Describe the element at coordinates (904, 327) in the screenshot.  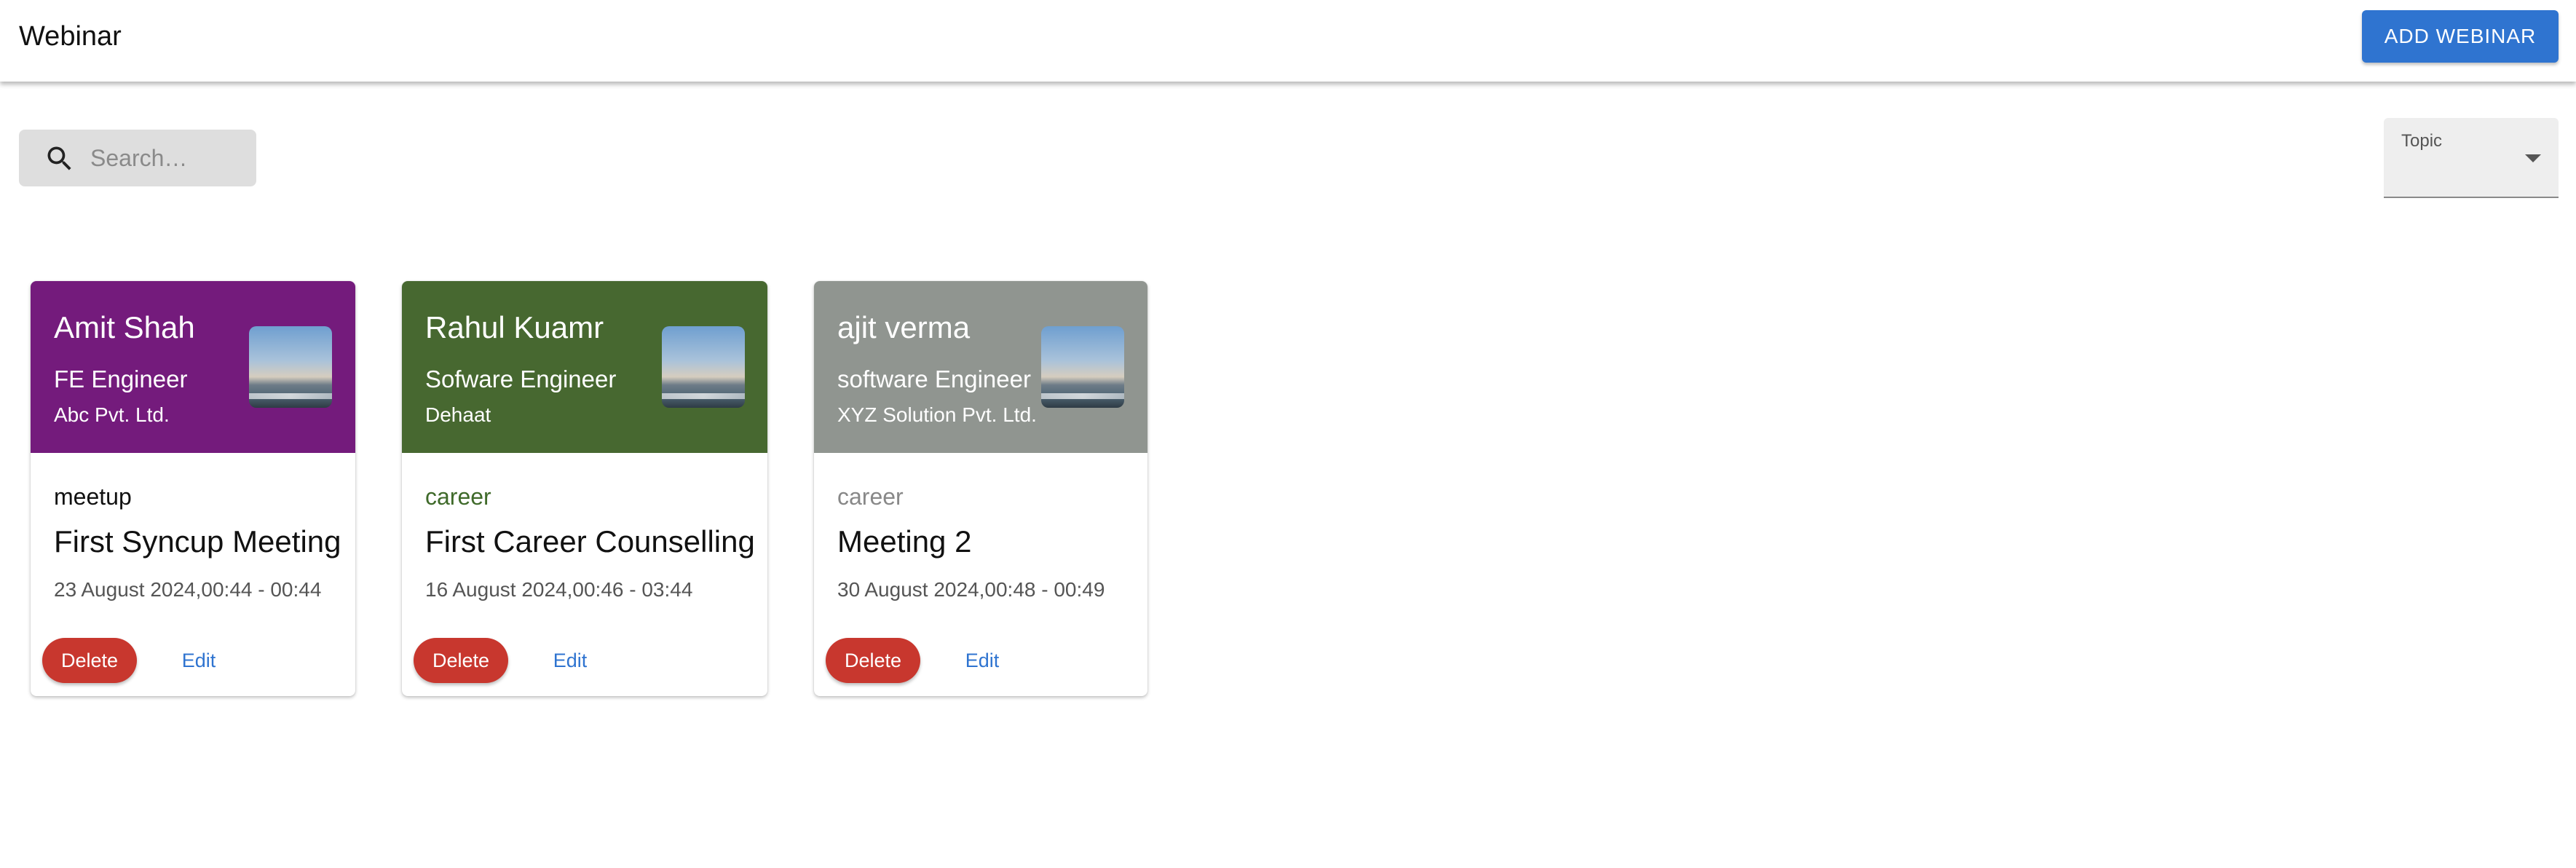
I see `speaker-name: ajit verma` at that location.